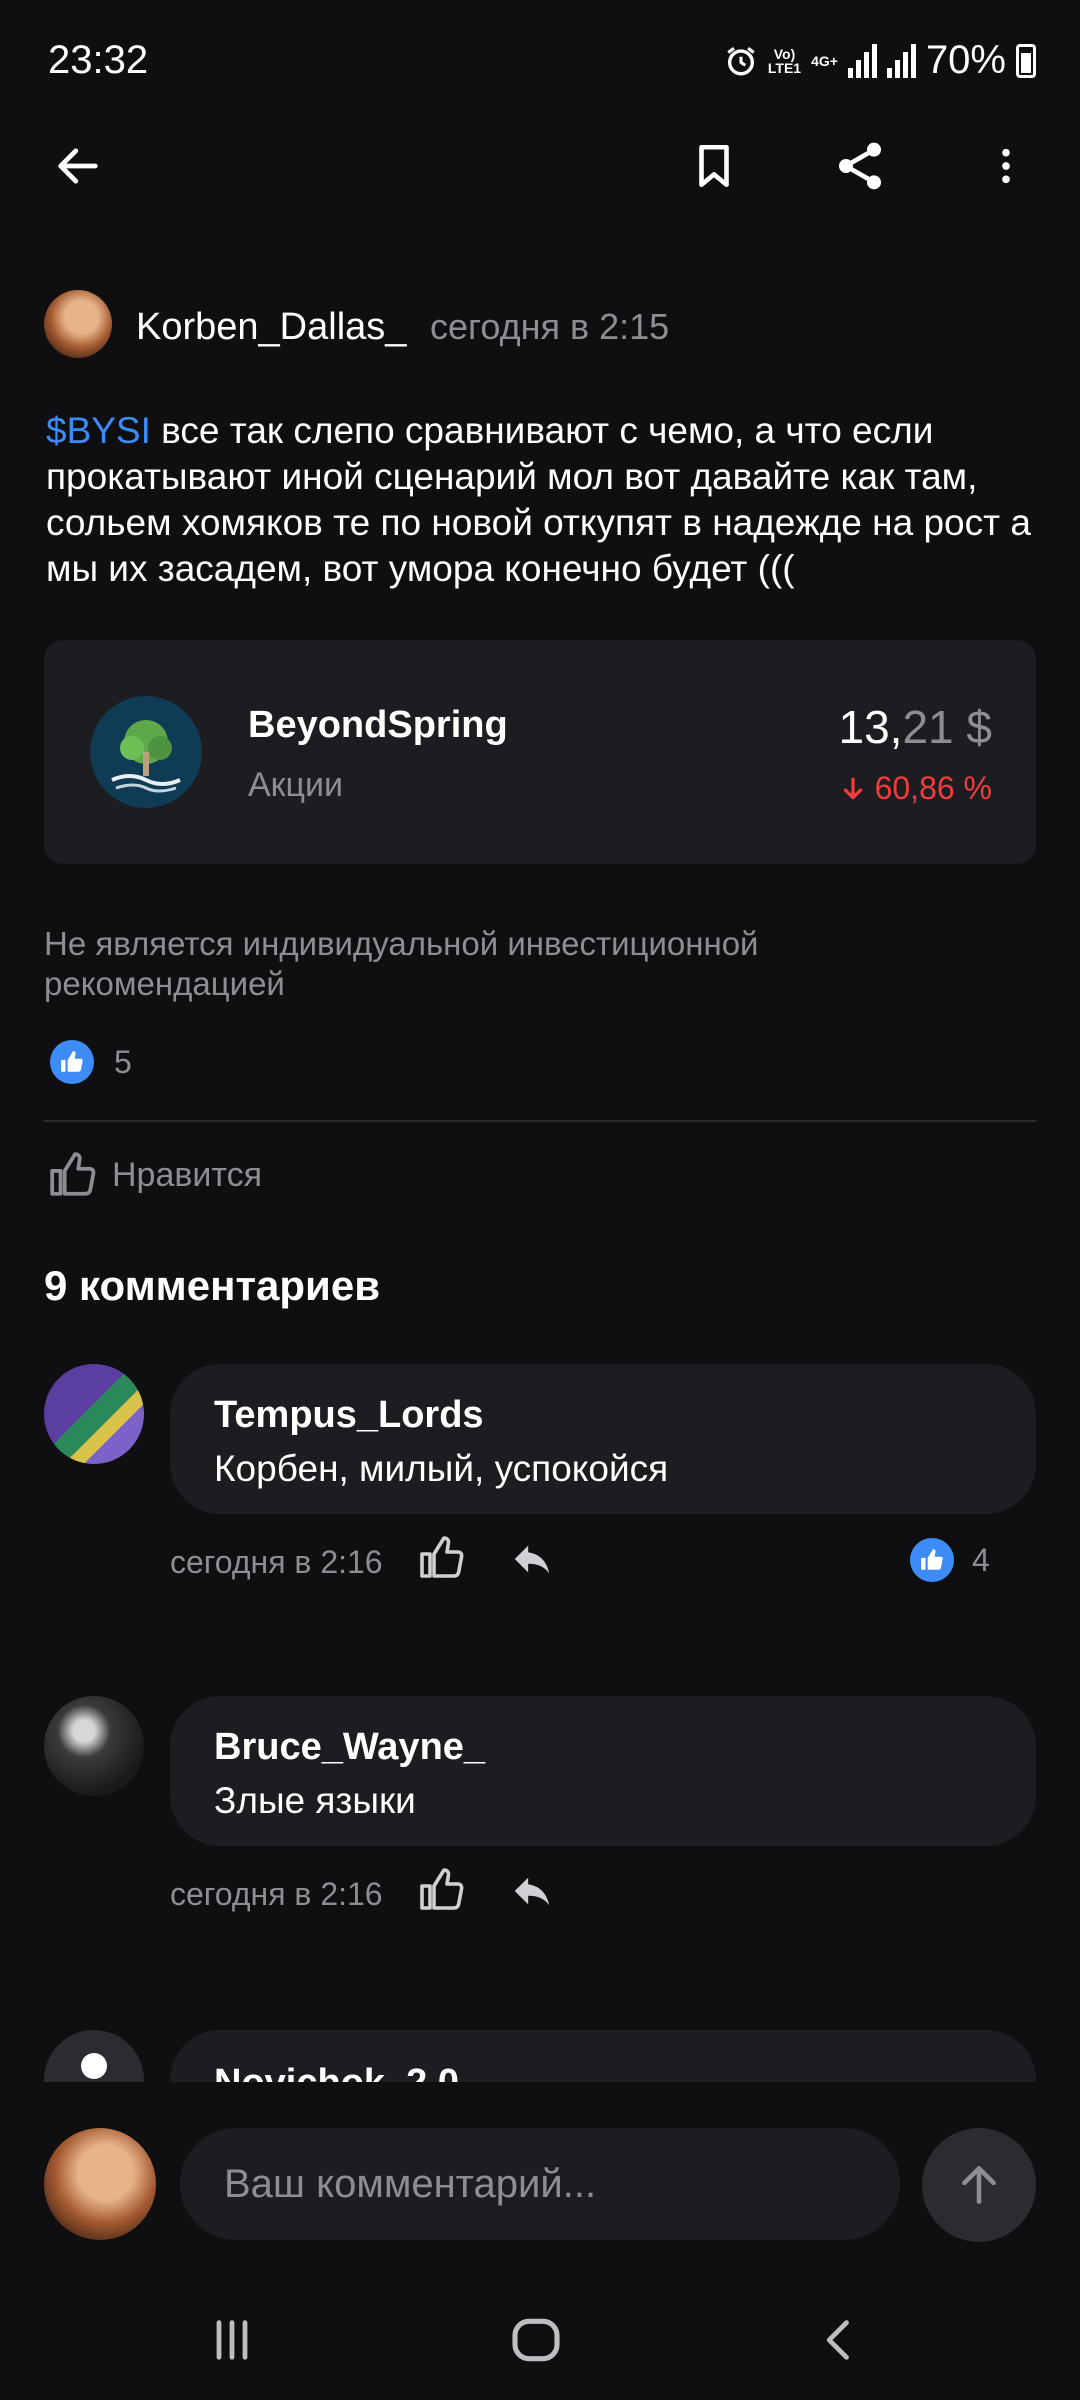  I want to click on arrow-up-icon, so click(979, 2185).